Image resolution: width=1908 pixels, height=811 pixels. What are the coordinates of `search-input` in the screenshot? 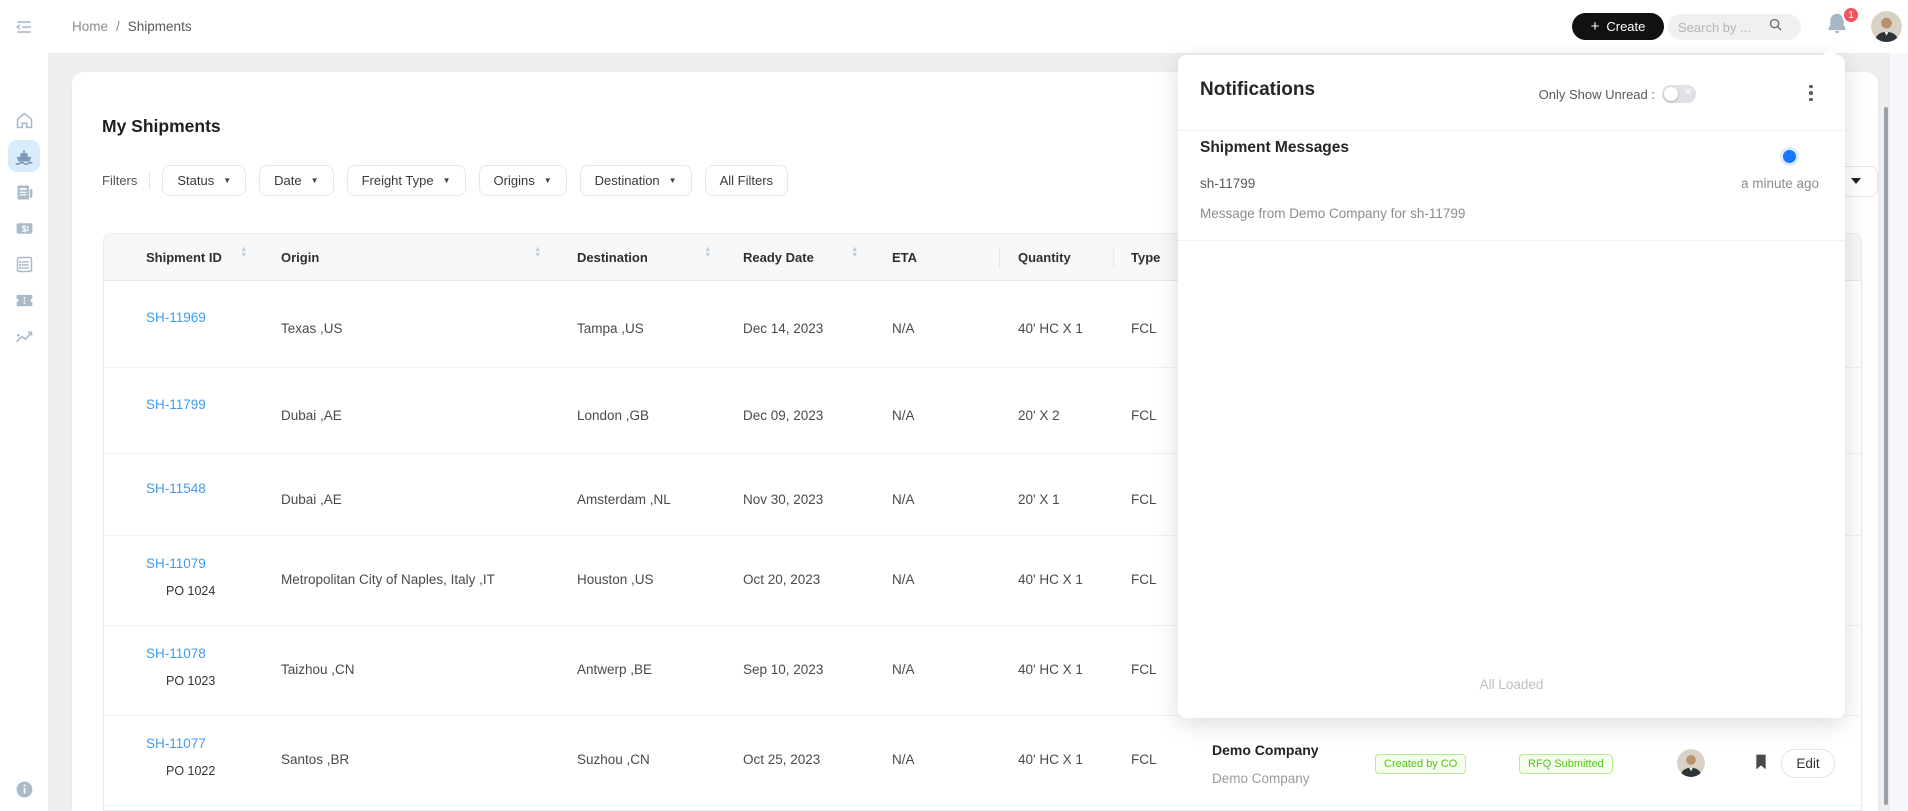 It's located at (1723, 27).